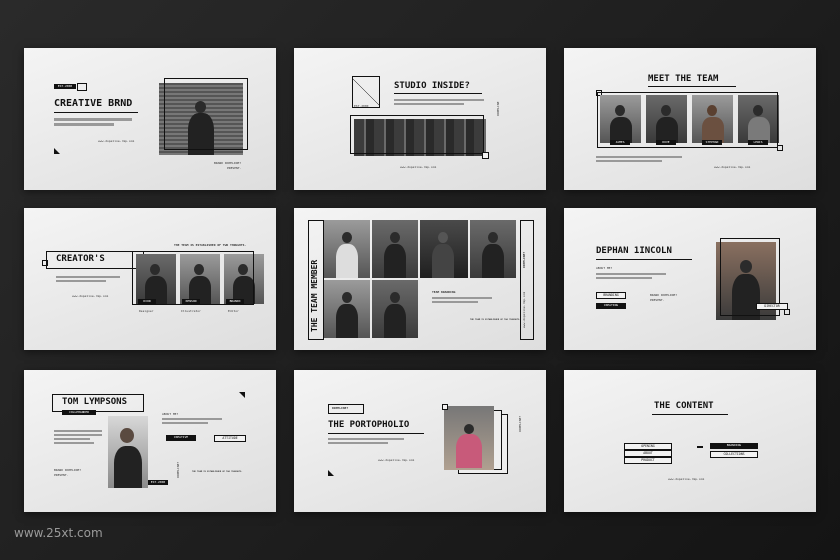  Describe the element at coordinates (181, 438) in the screenshot. I see `creative-tag: CREATIVE` at that location.